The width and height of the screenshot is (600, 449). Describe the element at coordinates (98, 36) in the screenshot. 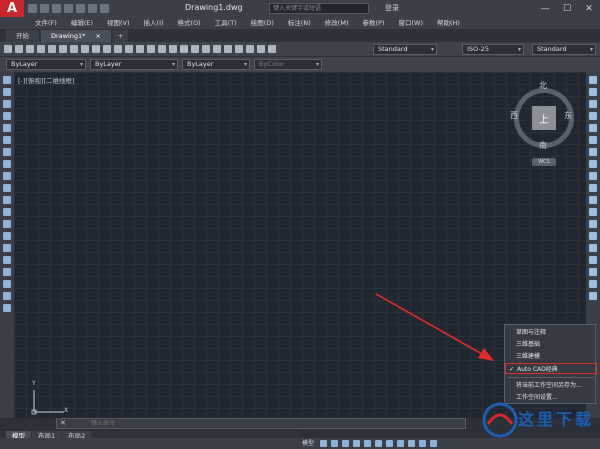

I see `tab-close-icon: ×` at that location.